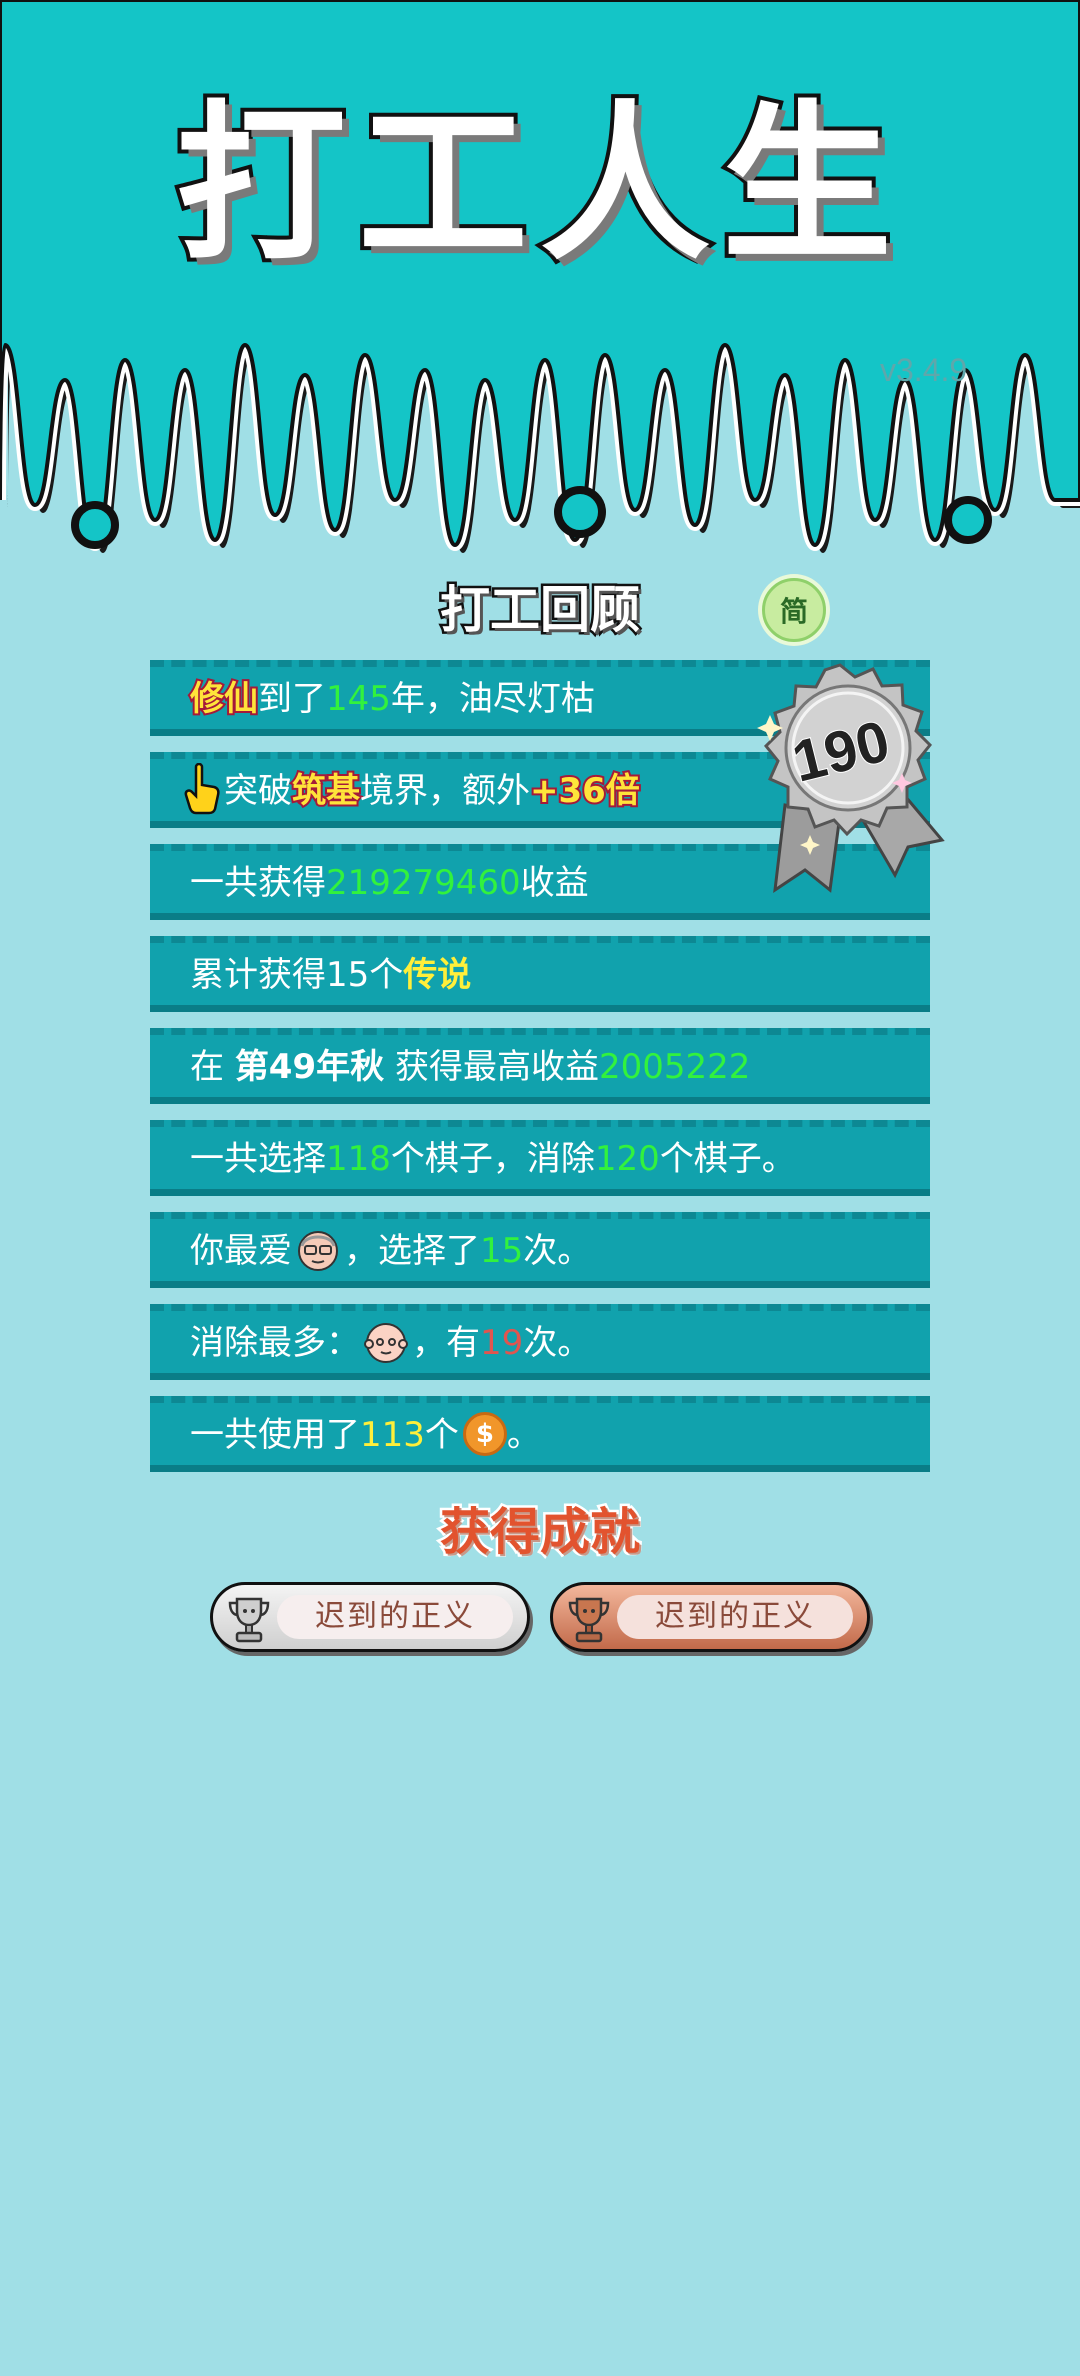  What do you see at coordinates (794, 610) in the screenshot?
I see `simplified-chinese-button: 简` at bounding box center [794, 610].